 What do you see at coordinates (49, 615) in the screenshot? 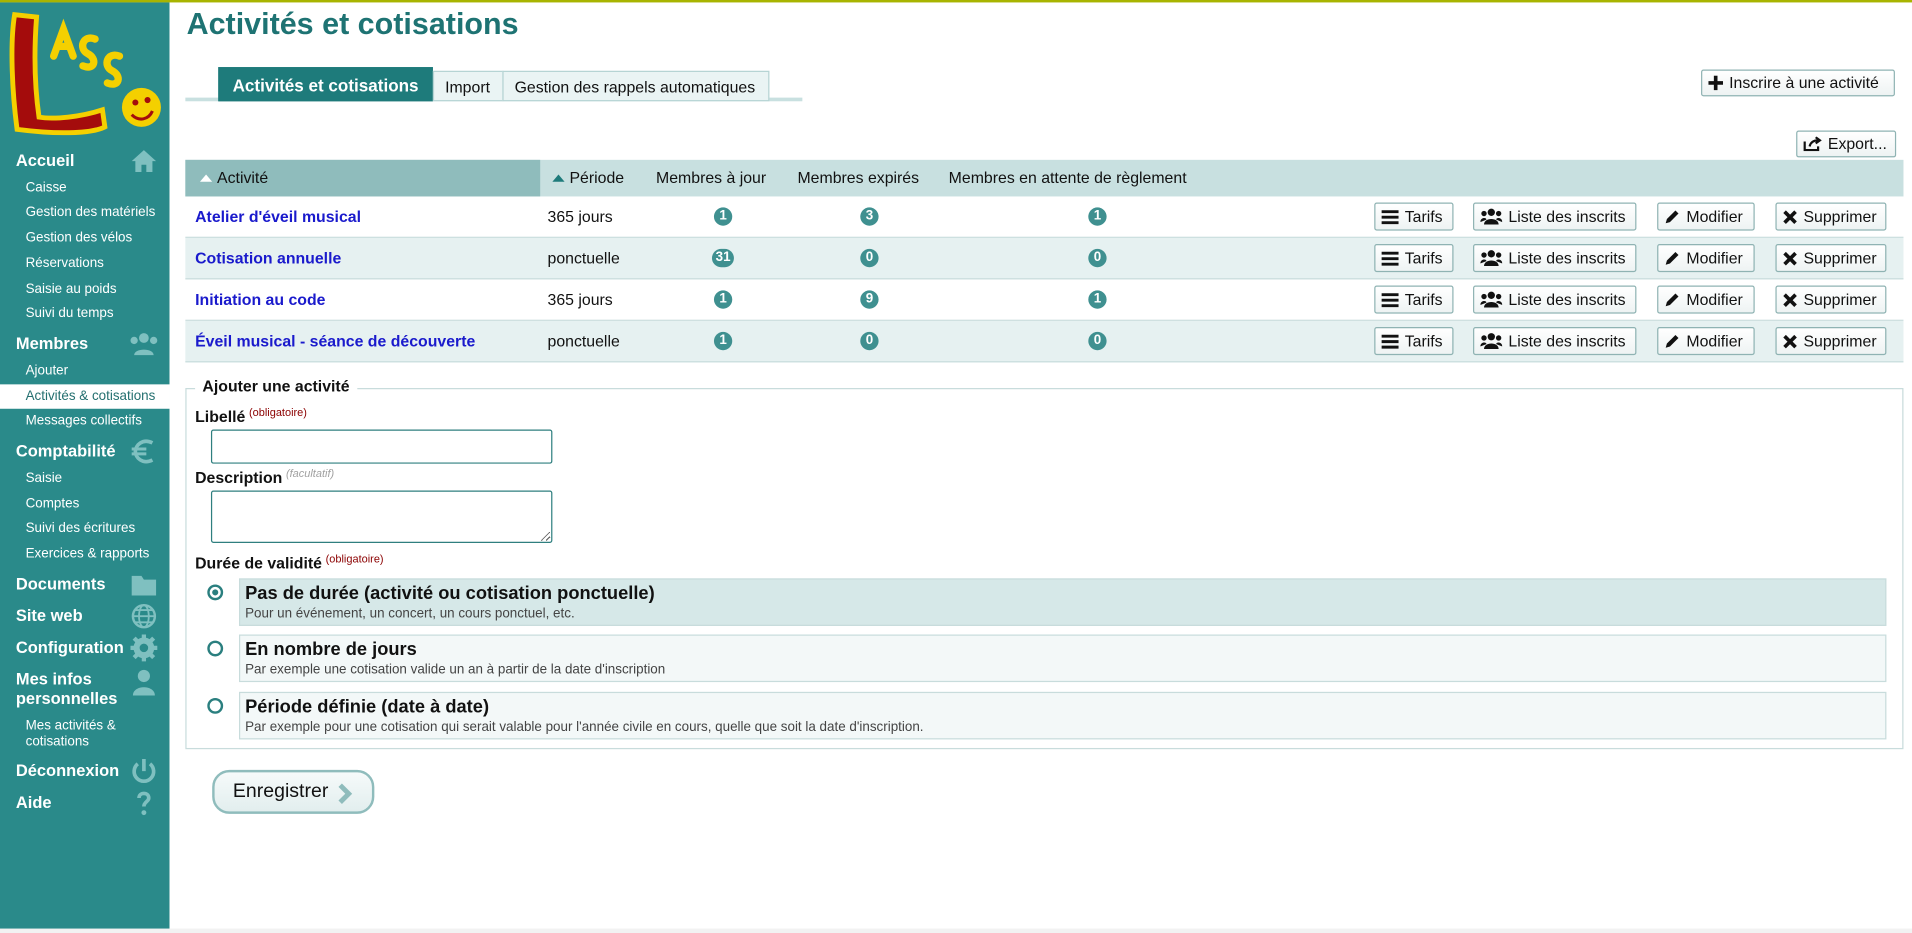
I see `nav-site-web-label: Site web` at bounding box center [49, 615].